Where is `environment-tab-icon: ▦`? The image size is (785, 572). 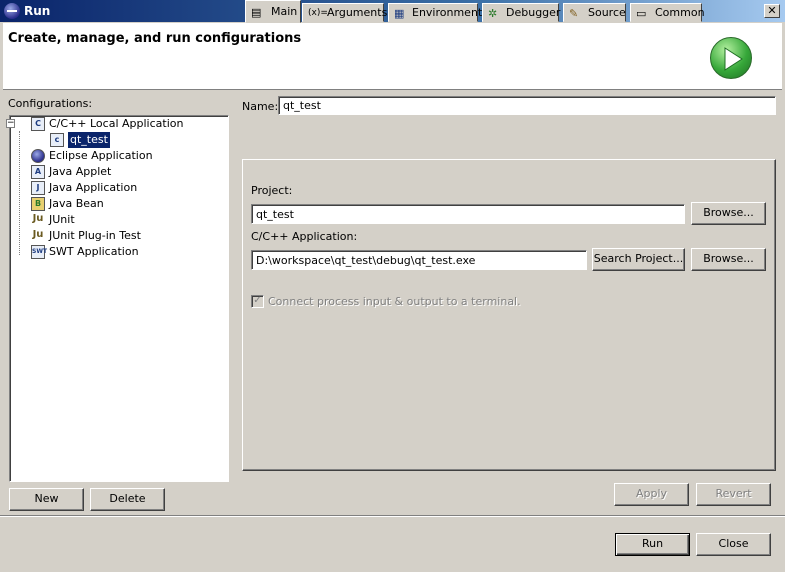 environment-tab-icon: ▦ is located at coordinates (399, 13).